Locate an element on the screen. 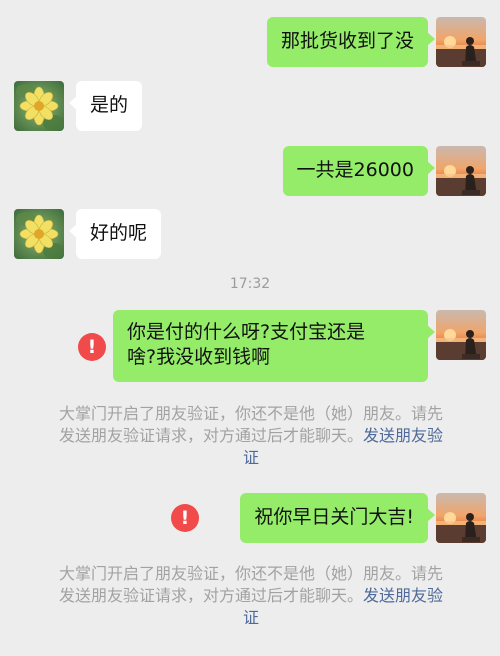 The image size is (500, 656). outgoing-message-bubble: 祝你早日关门大吉! is located at coordinates (337, 518).